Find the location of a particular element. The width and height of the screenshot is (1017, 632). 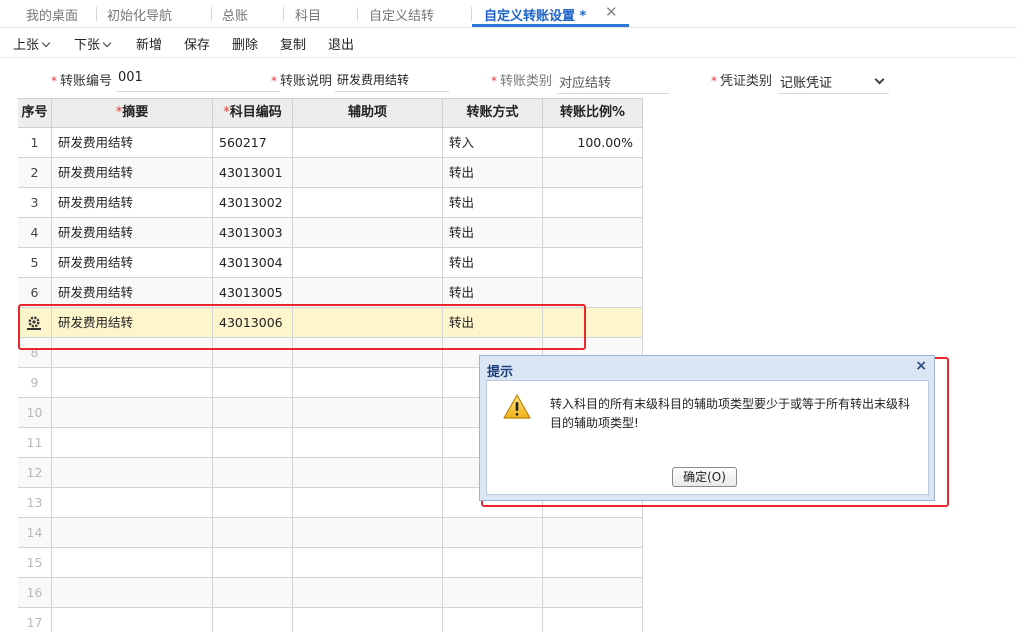

dialog-title: 提示 is located at coordinates (500, 372).